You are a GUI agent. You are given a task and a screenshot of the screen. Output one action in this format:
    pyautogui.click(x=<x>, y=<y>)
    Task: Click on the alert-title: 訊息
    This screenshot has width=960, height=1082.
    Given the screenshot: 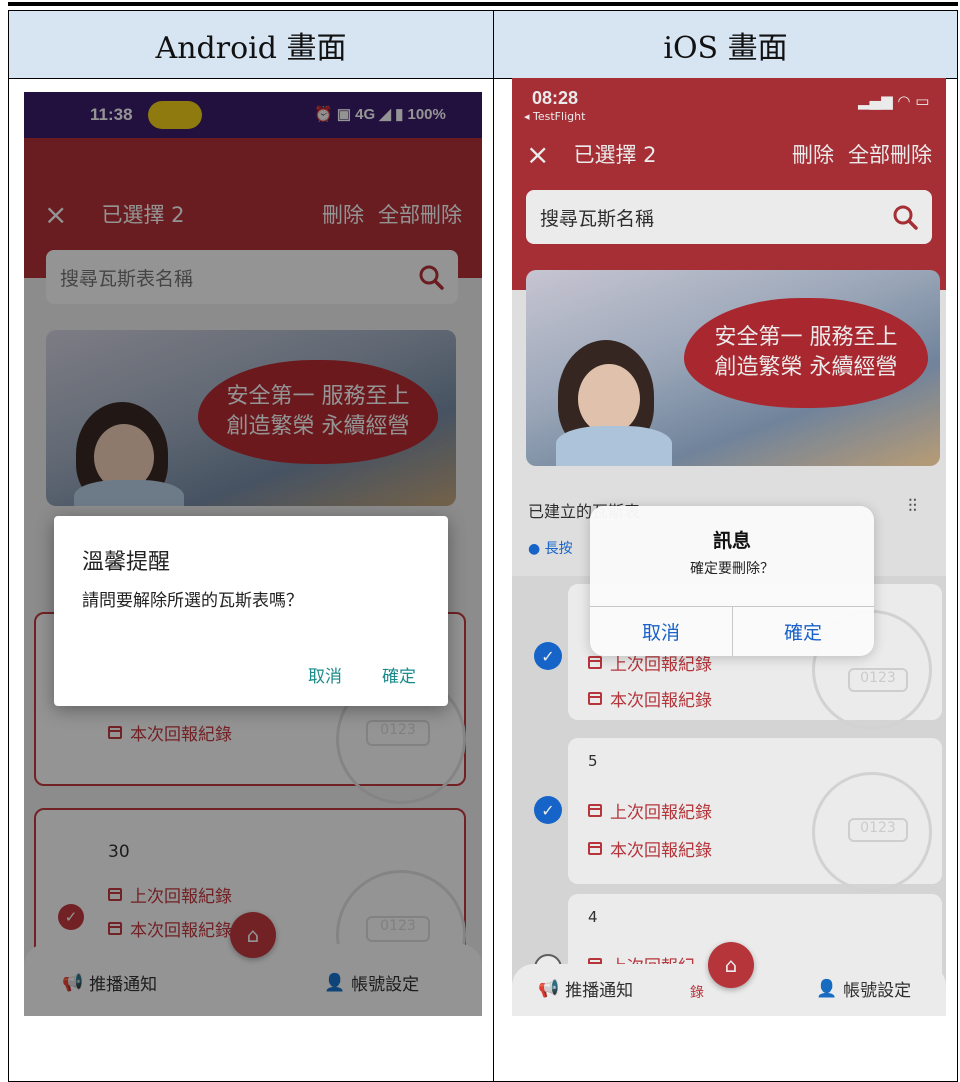 What is the action you would take?
    pyautogui.click(x=731, y=541)
    